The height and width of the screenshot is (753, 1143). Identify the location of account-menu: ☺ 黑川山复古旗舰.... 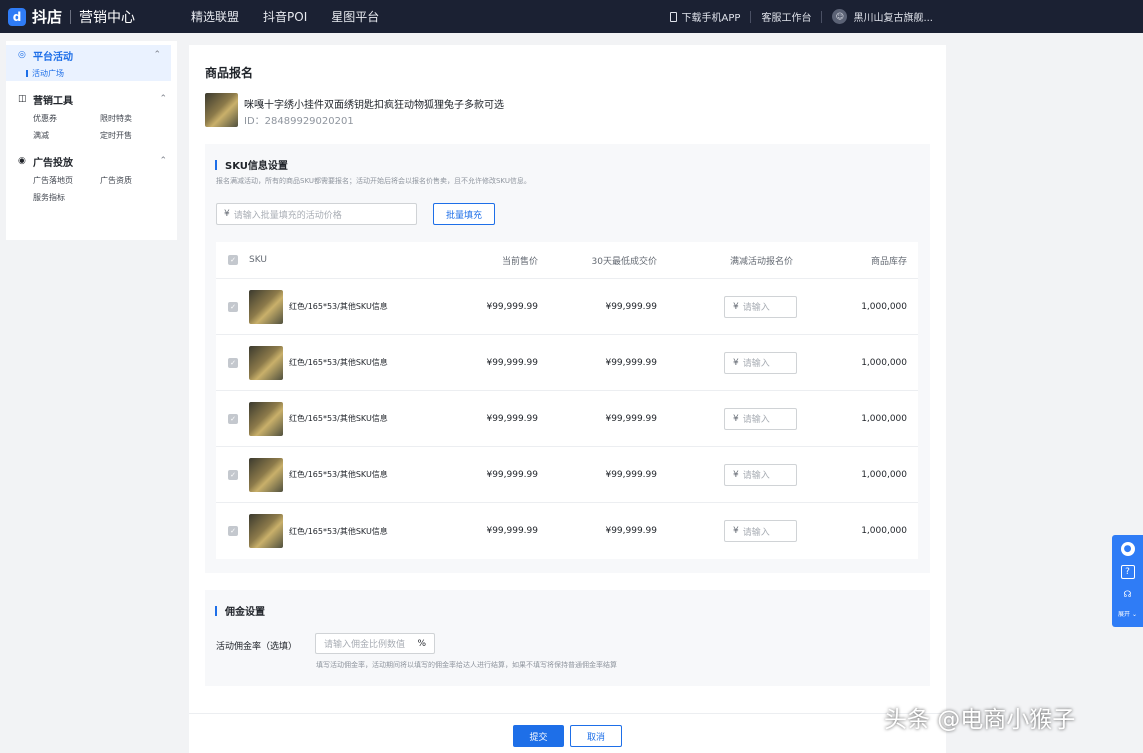
(882, 16).